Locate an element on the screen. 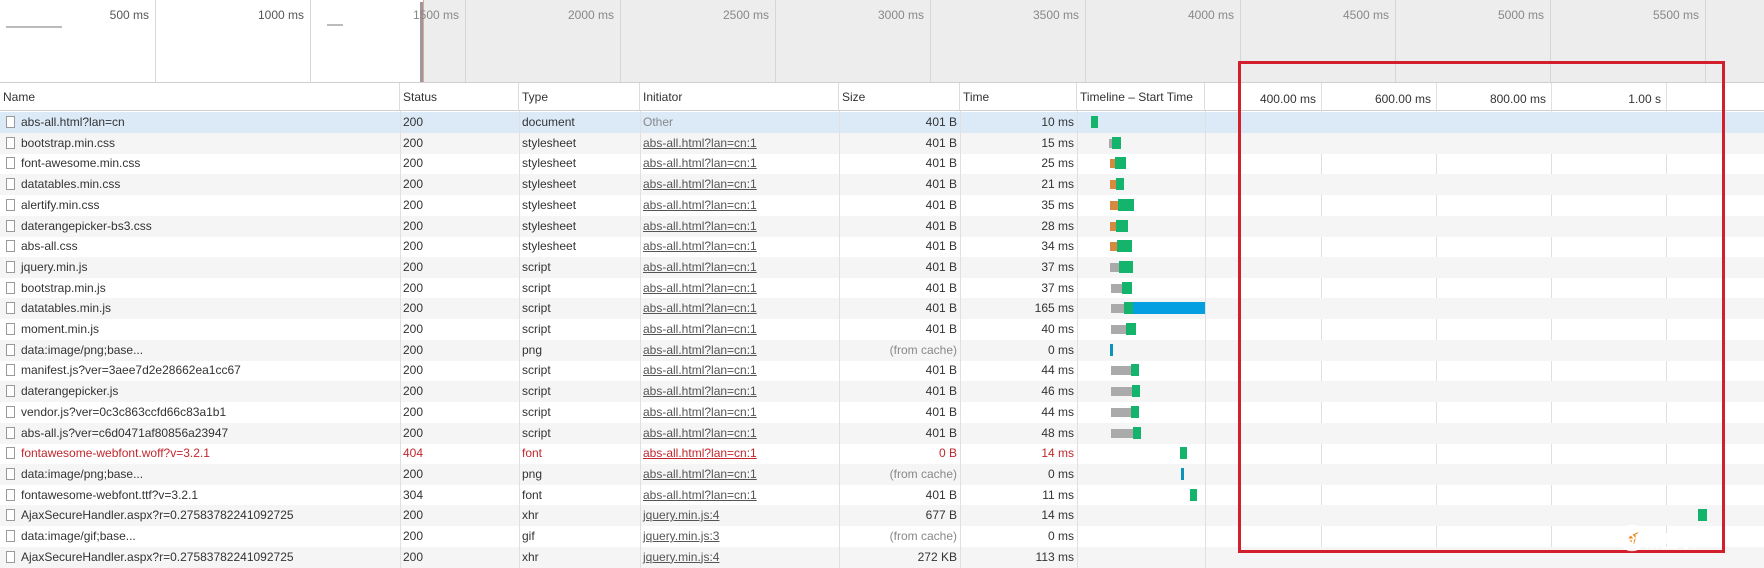  overview-tick-line is located at coordinates (155, 41).